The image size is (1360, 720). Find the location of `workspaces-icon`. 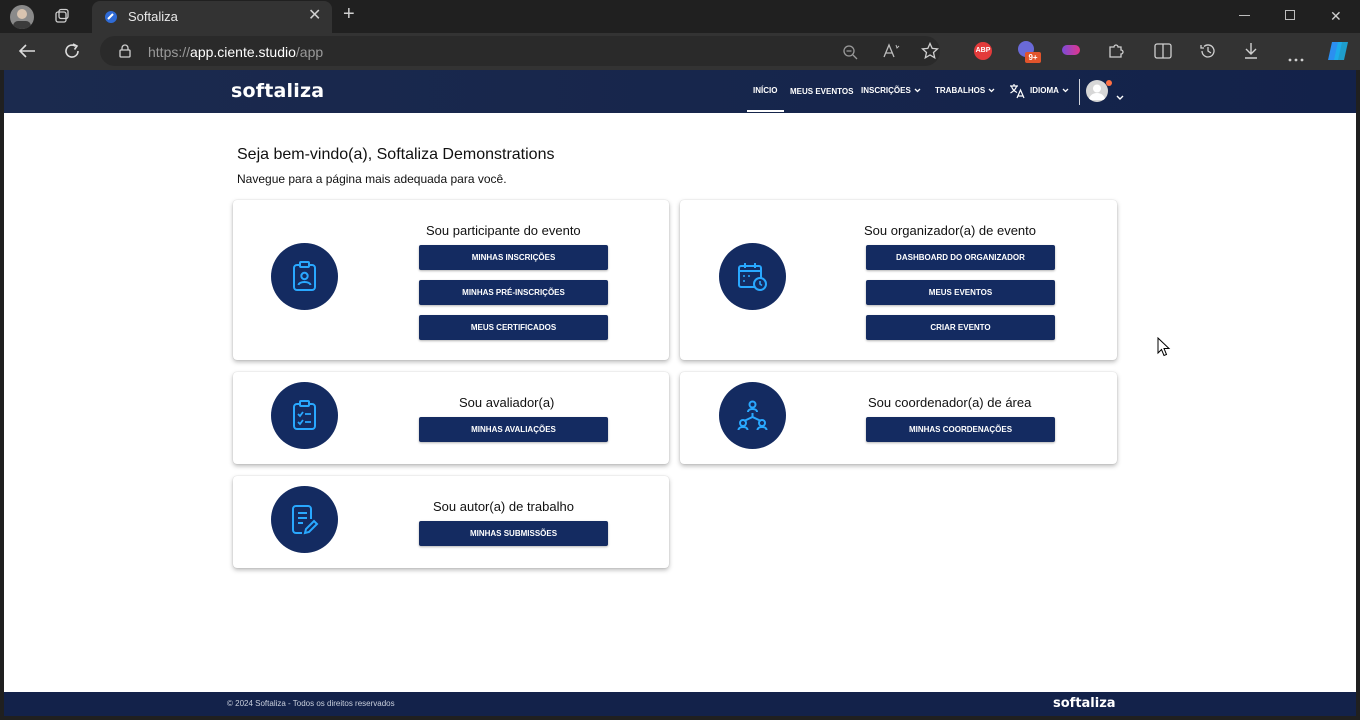

workspaces-icon is located at coordinates (62, 18).